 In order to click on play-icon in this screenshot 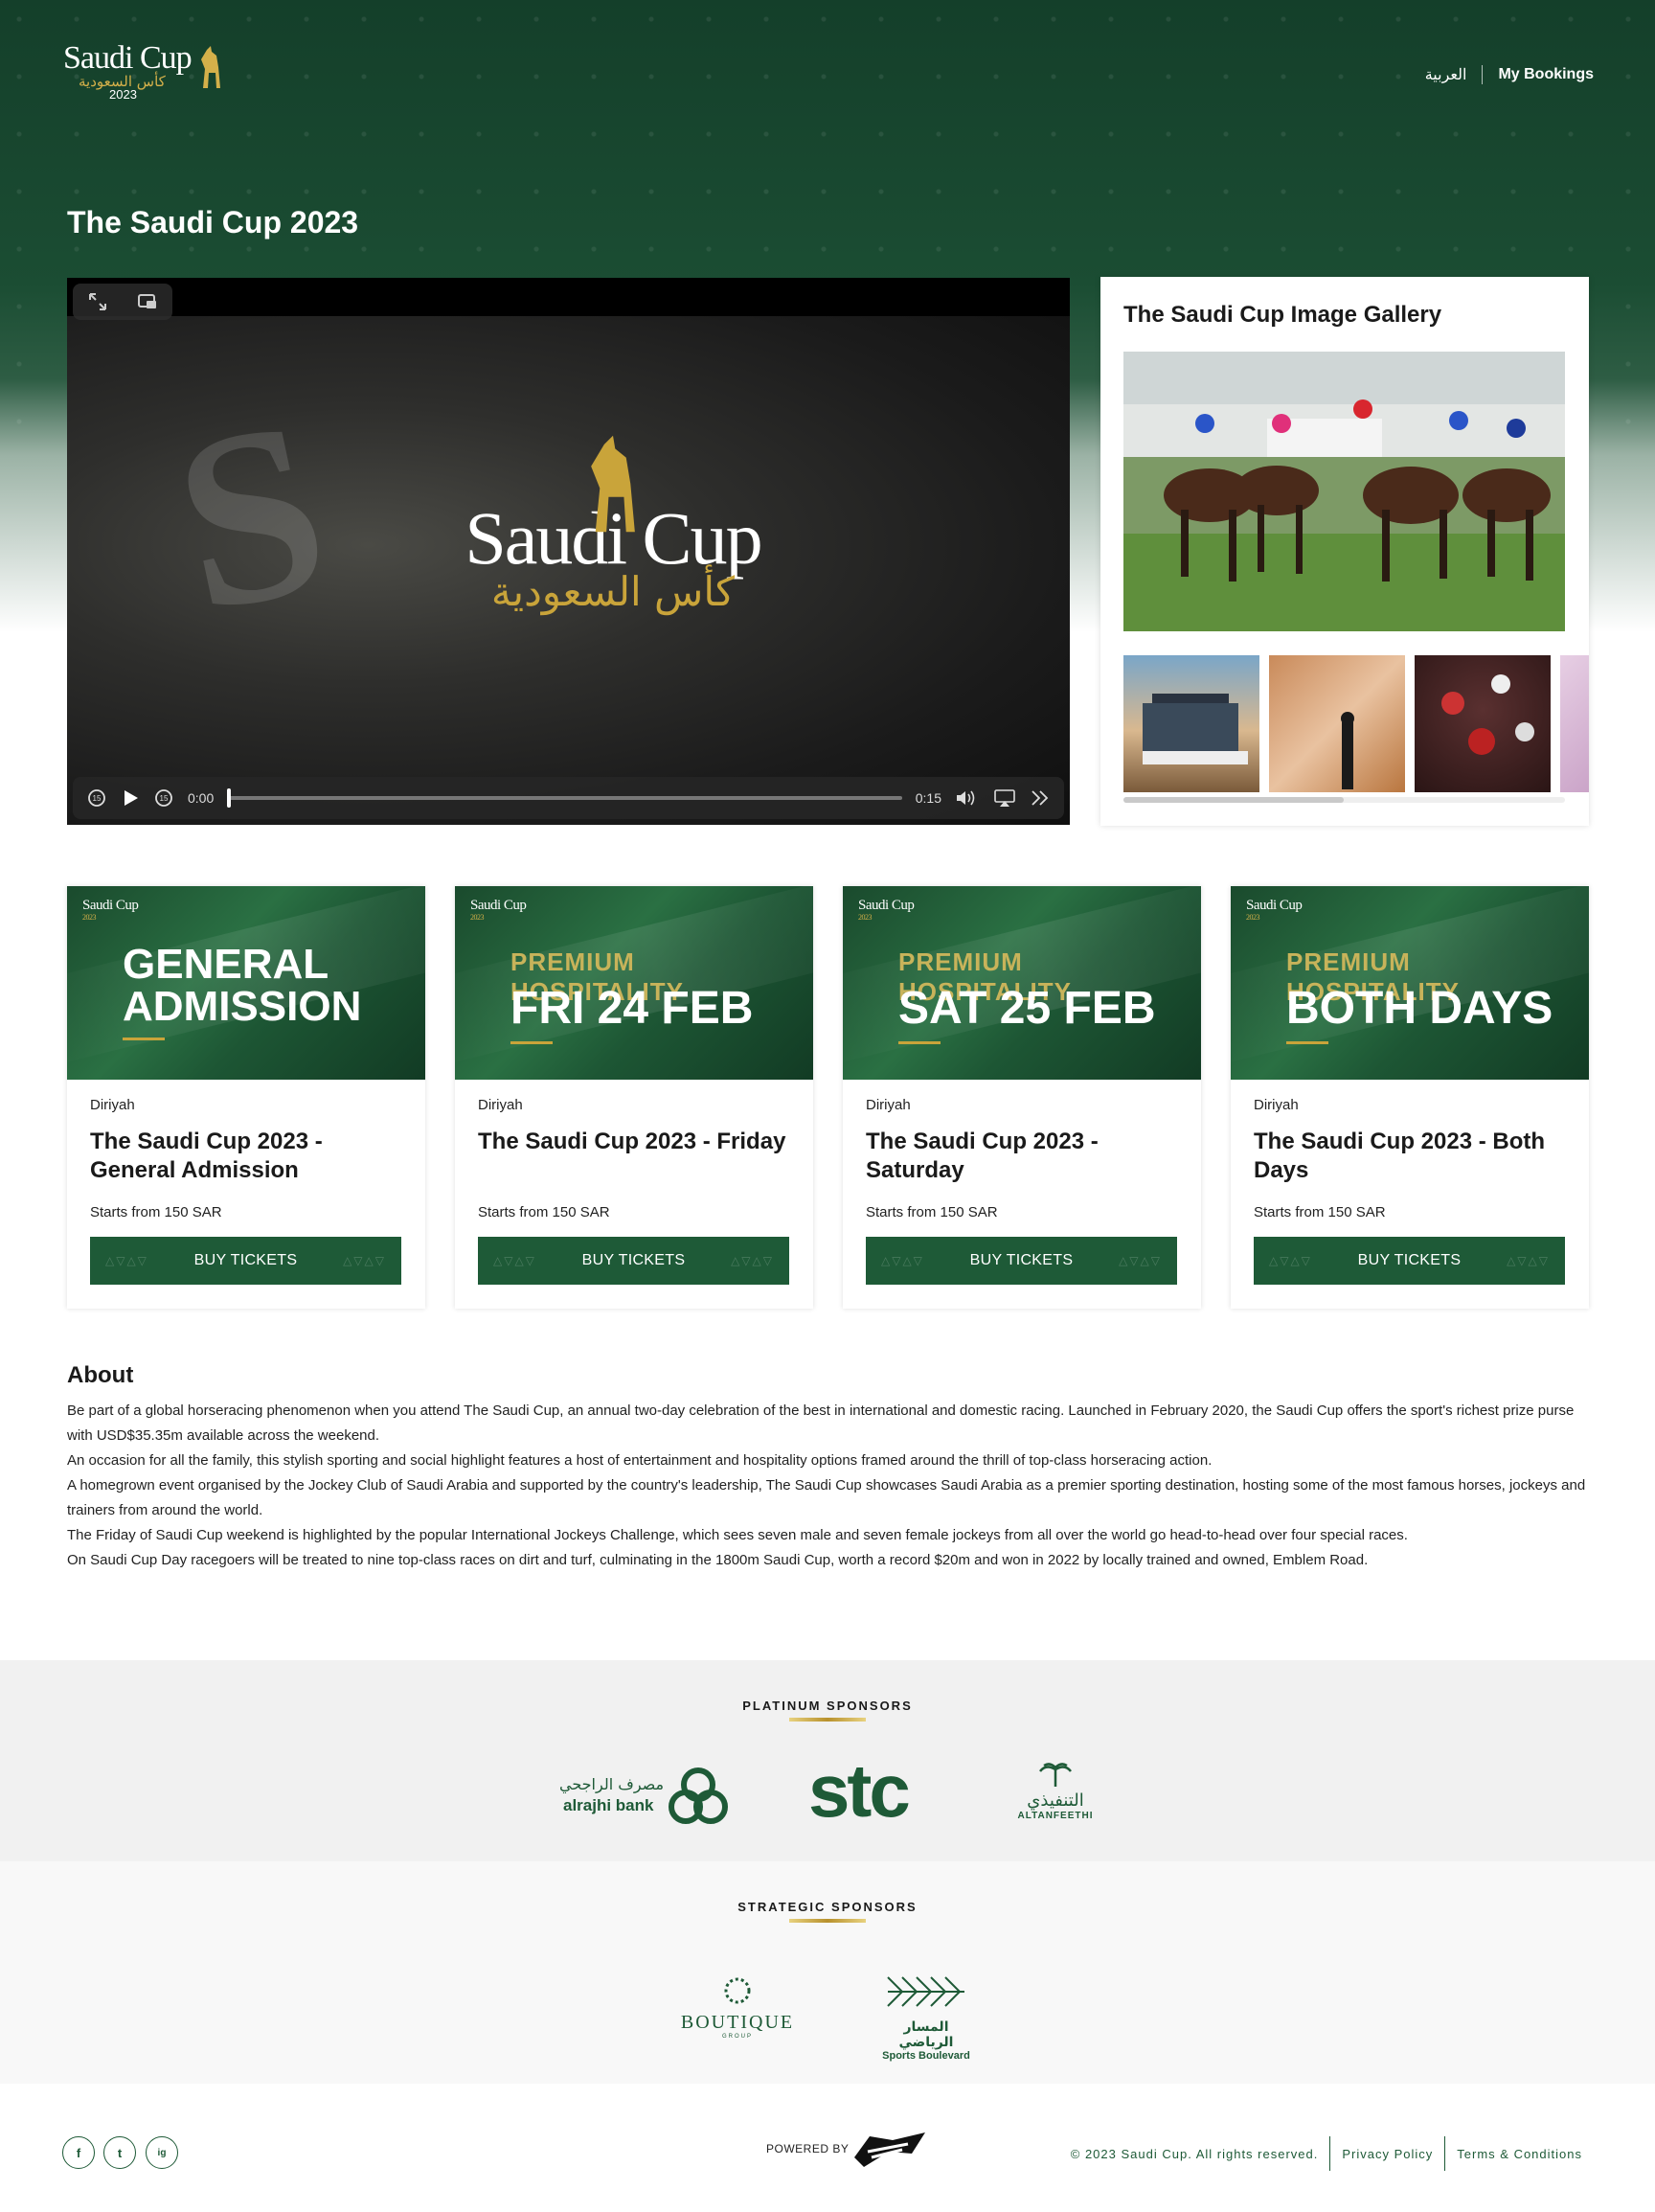, I will do `click(130, 798)`.